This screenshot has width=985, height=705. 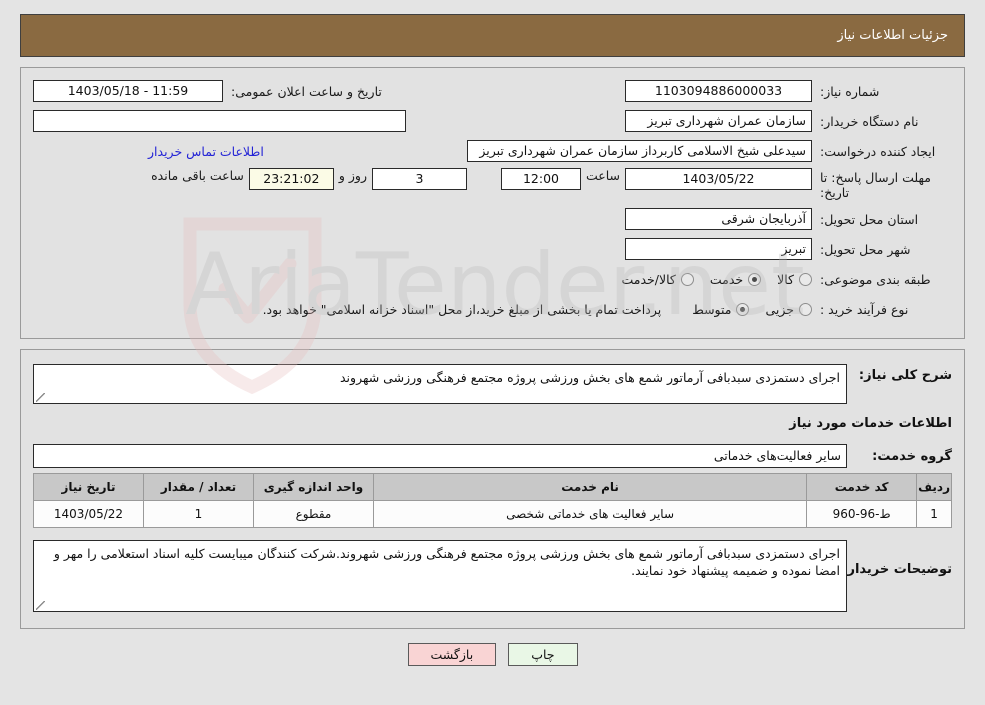 What do you see at coordinates (219, 121) in the screenshot?
I see `empty-field-value` at bounding box center [219, 121].